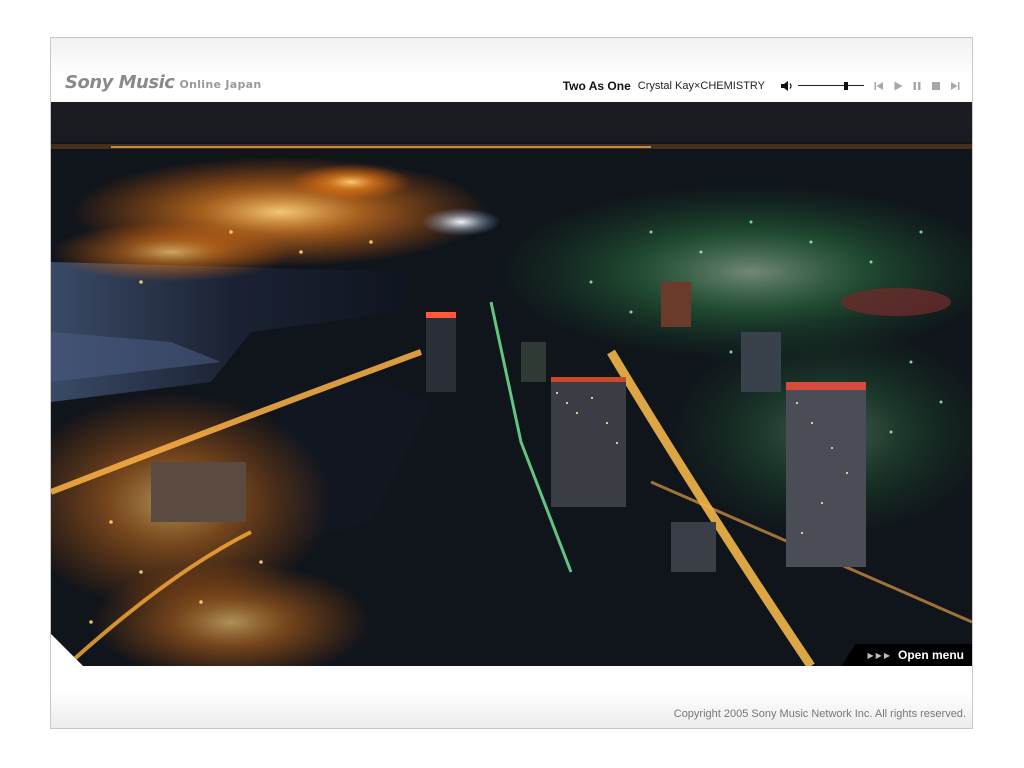 The image size is (1024, 768). What do you see at coordinates (120, 82) in the screenshot?
I see `logo-brand: Sony Music` at bounding box center [120, 82].